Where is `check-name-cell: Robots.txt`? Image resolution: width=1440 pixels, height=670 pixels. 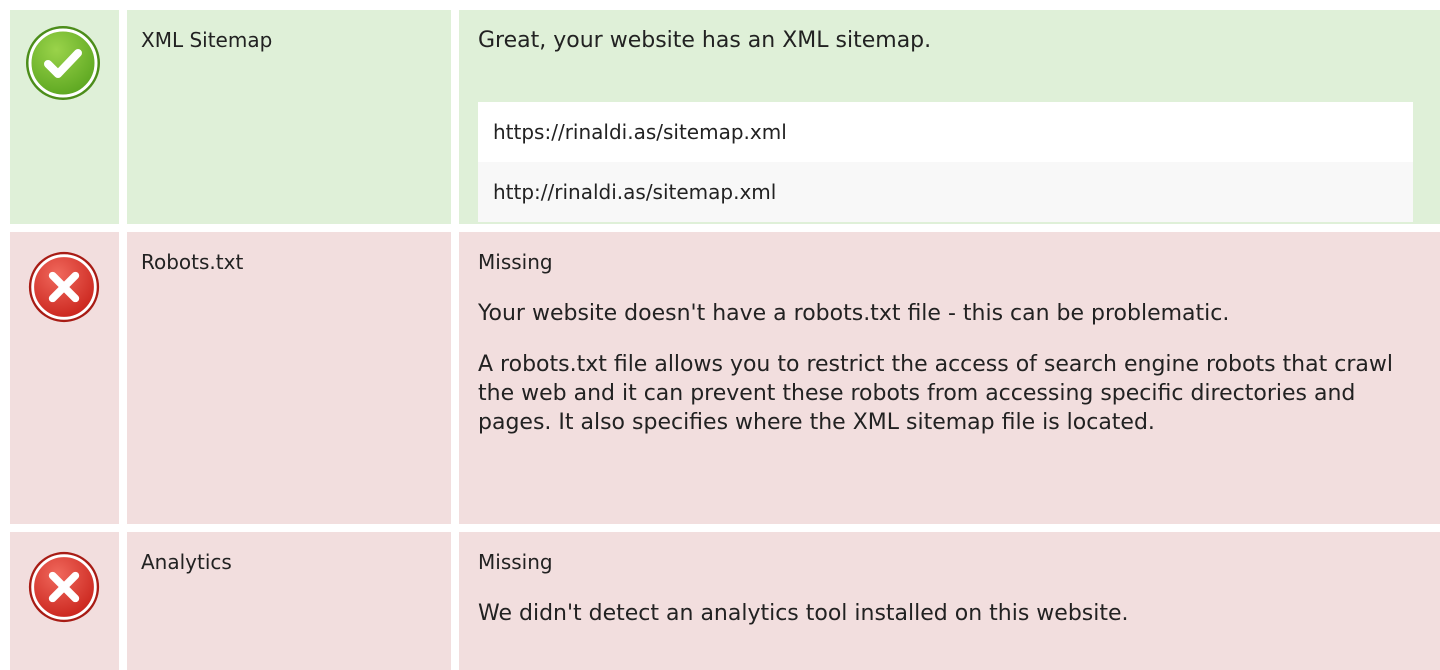
check-name-cell: Robots.txt is located at coordinates (289, 378).